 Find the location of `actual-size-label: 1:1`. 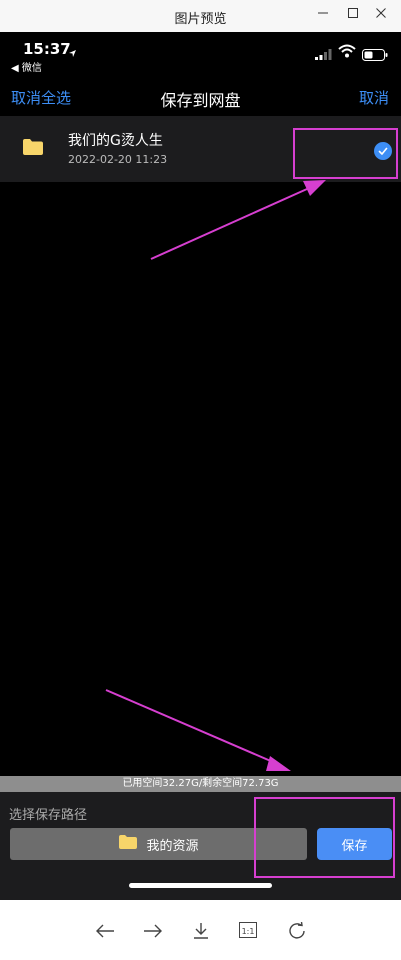

actual-size-label: 1:1 is located at coordinates (248, 931).